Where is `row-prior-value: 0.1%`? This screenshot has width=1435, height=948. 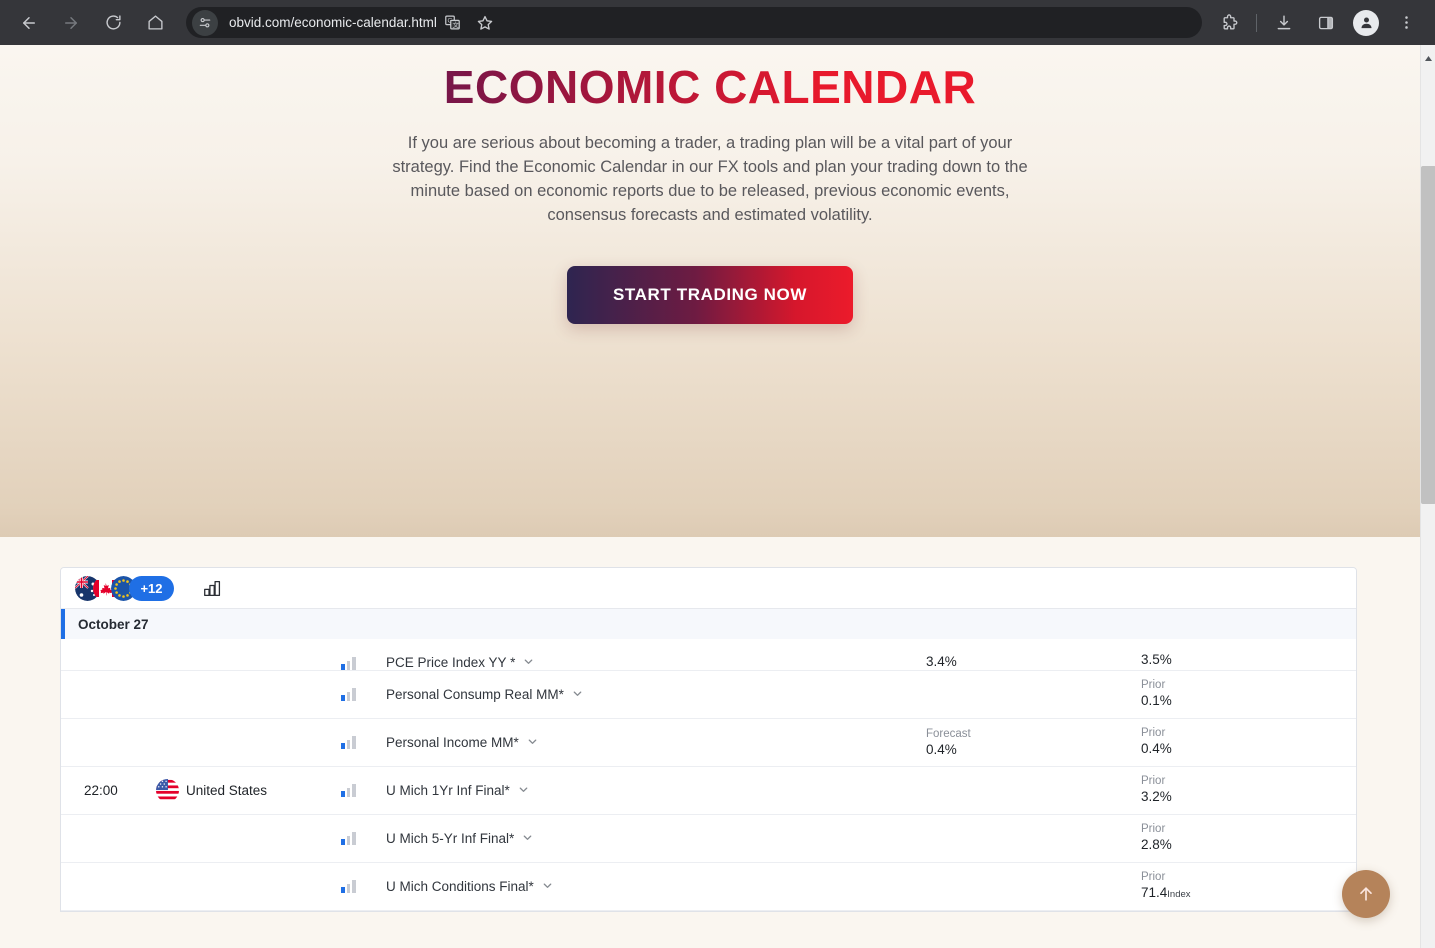
row-prior-value: 0.1% is located at coordinates (1156, 700).